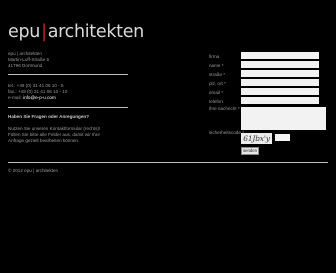 The width and height of the screenshot is (336, 273). Describe the element at coordinates (280, 73) in the screenshot. I see `strasse-input` at that location.